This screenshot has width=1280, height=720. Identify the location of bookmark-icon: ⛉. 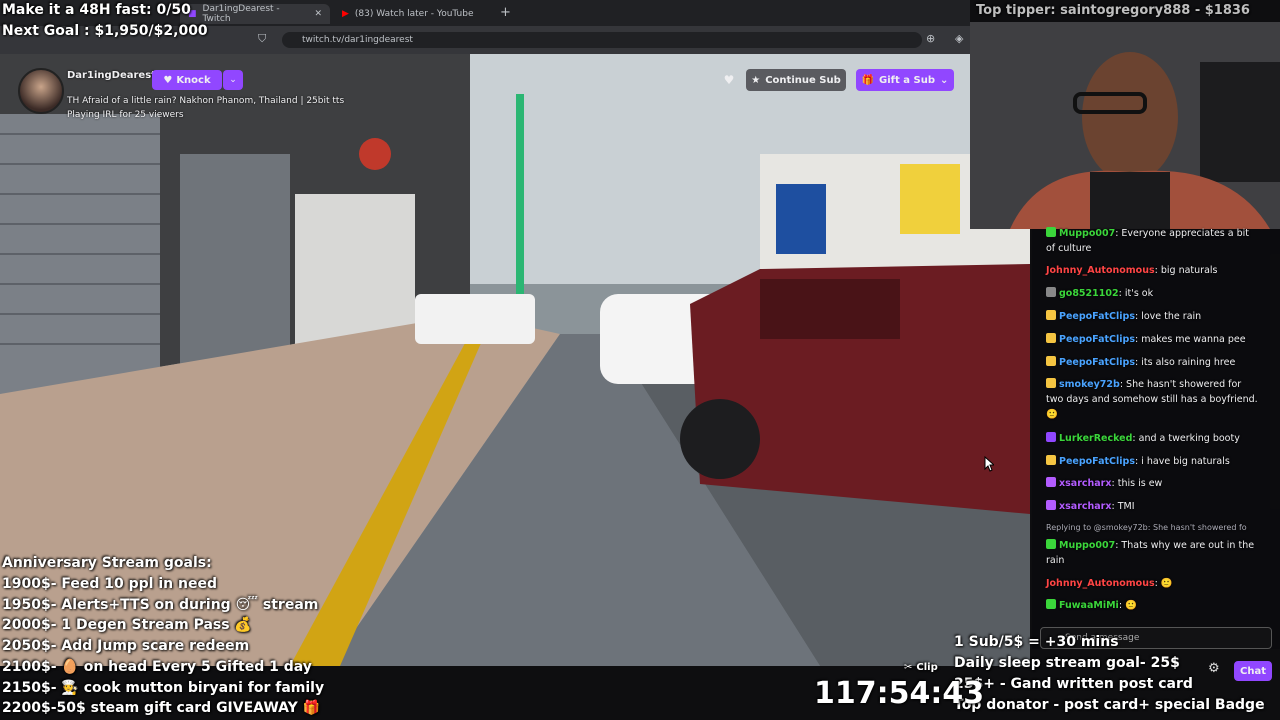
(262, 39).